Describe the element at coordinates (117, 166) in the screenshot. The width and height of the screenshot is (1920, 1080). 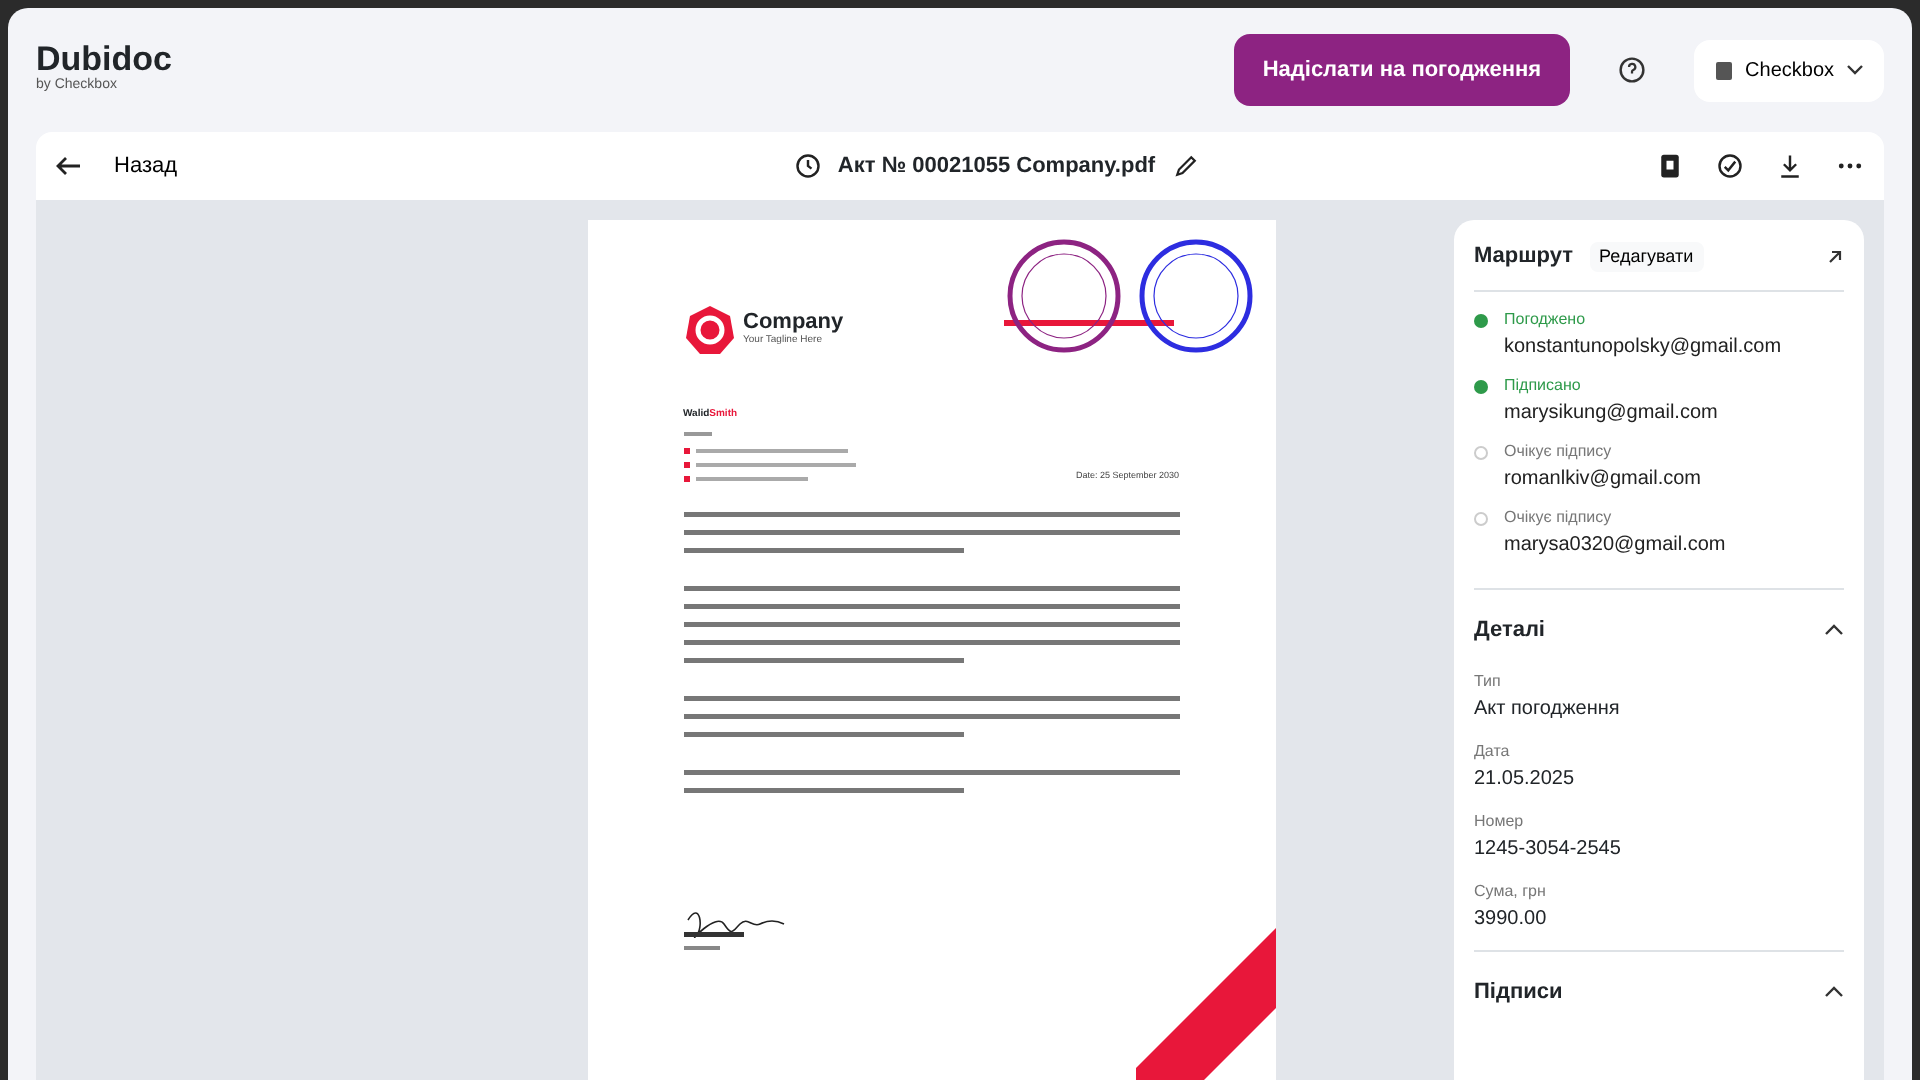
I see `back-button: Назад` at that location.